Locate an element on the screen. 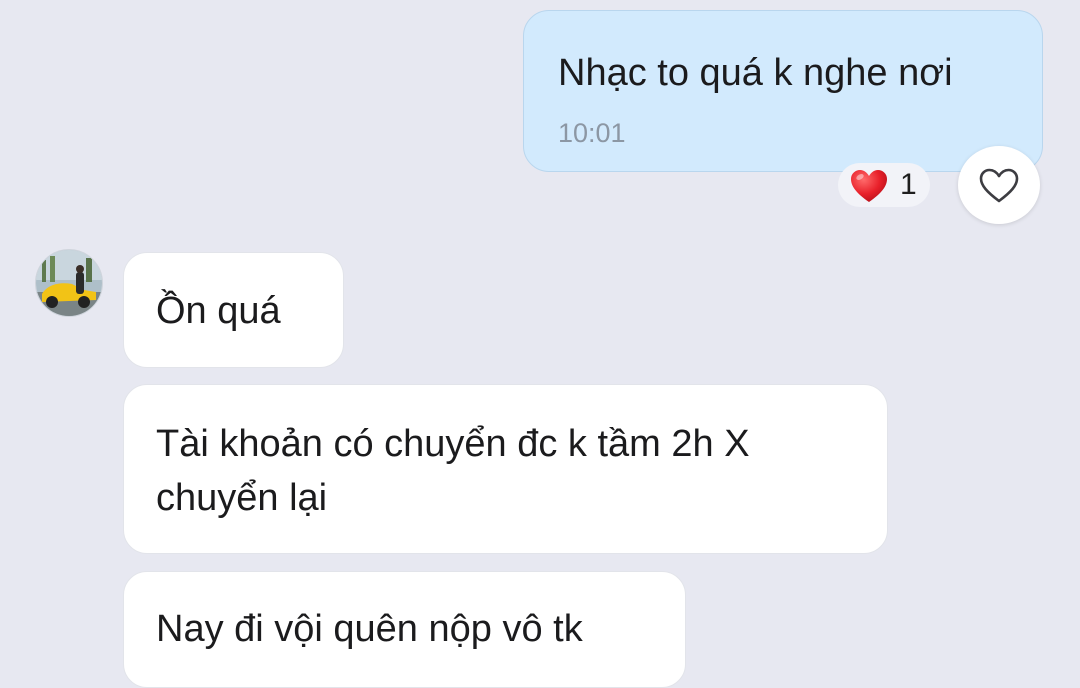 The width and height of the screenshot is (1080, 688). outgoing-message-text: Nhạc to quá k nghe nơi is located at coordinates (755, 73).